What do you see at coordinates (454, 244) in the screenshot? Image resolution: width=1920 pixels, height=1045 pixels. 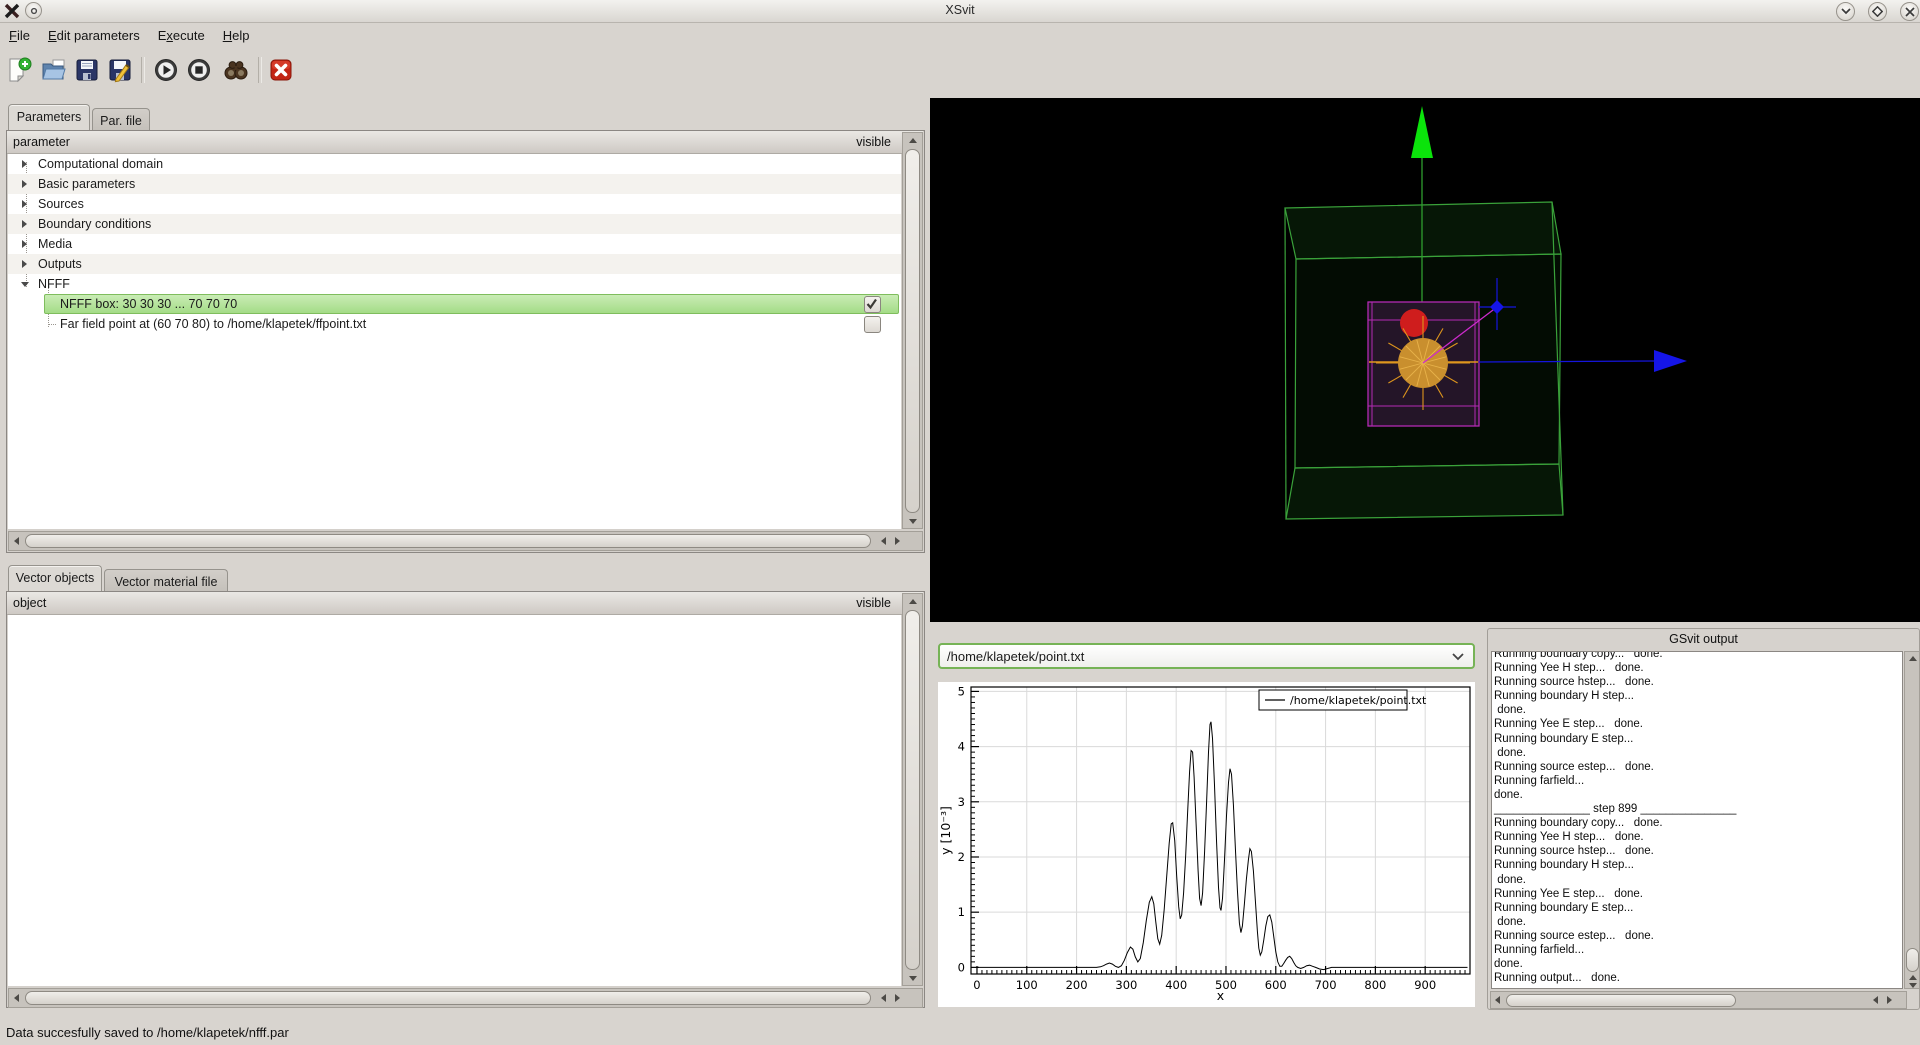 I see `tree-row: Media` at bounding box center [454, 244].